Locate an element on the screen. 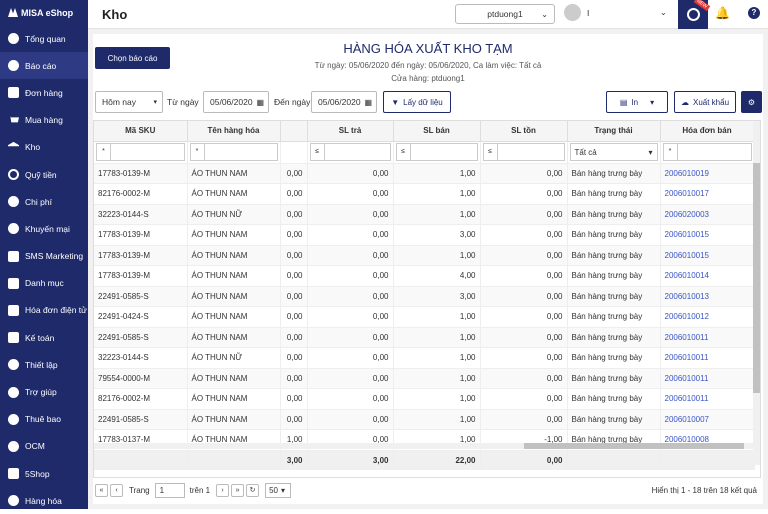  branch-select: ptduong1 ⌄ is located at coordinates (505, 14).